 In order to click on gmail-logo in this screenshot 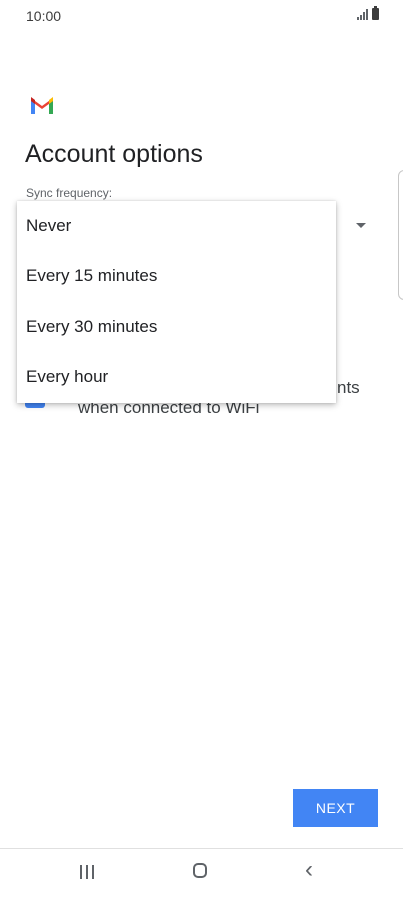, I will do `click(42, 105)`.